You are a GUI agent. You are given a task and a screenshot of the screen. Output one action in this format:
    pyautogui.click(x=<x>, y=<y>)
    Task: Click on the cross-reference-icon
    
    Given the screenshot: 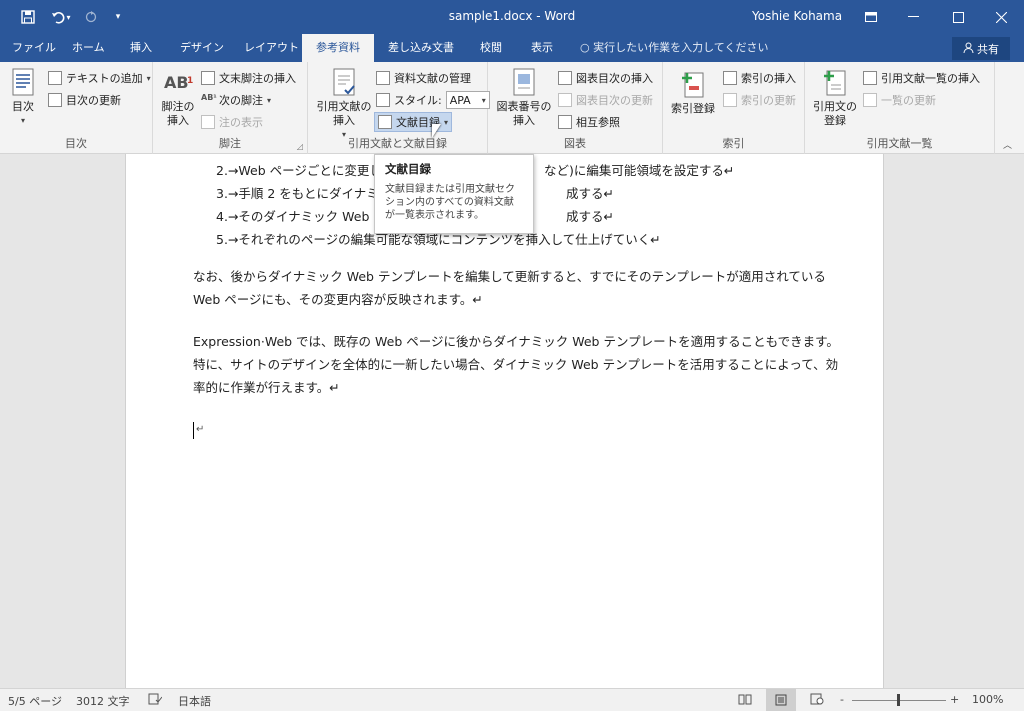 What is the action you would take?
    pyautogui.click(x=565, y=122)
    